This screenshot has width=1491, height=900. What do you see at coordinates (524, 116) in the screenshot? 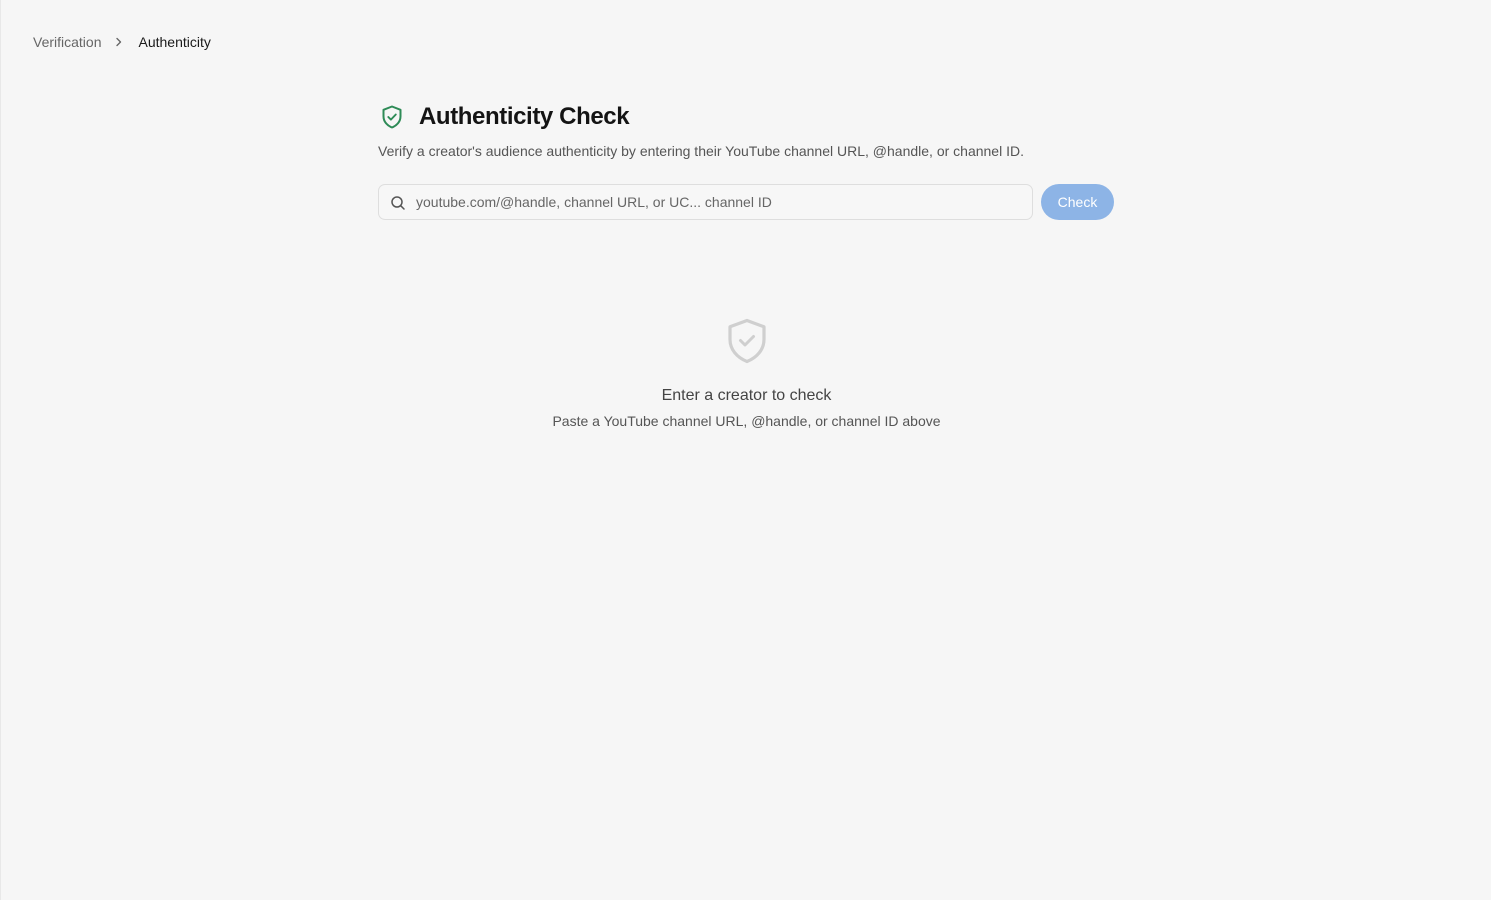
I see `page-title: Authenticity Check` at bounding box center [524, 116].